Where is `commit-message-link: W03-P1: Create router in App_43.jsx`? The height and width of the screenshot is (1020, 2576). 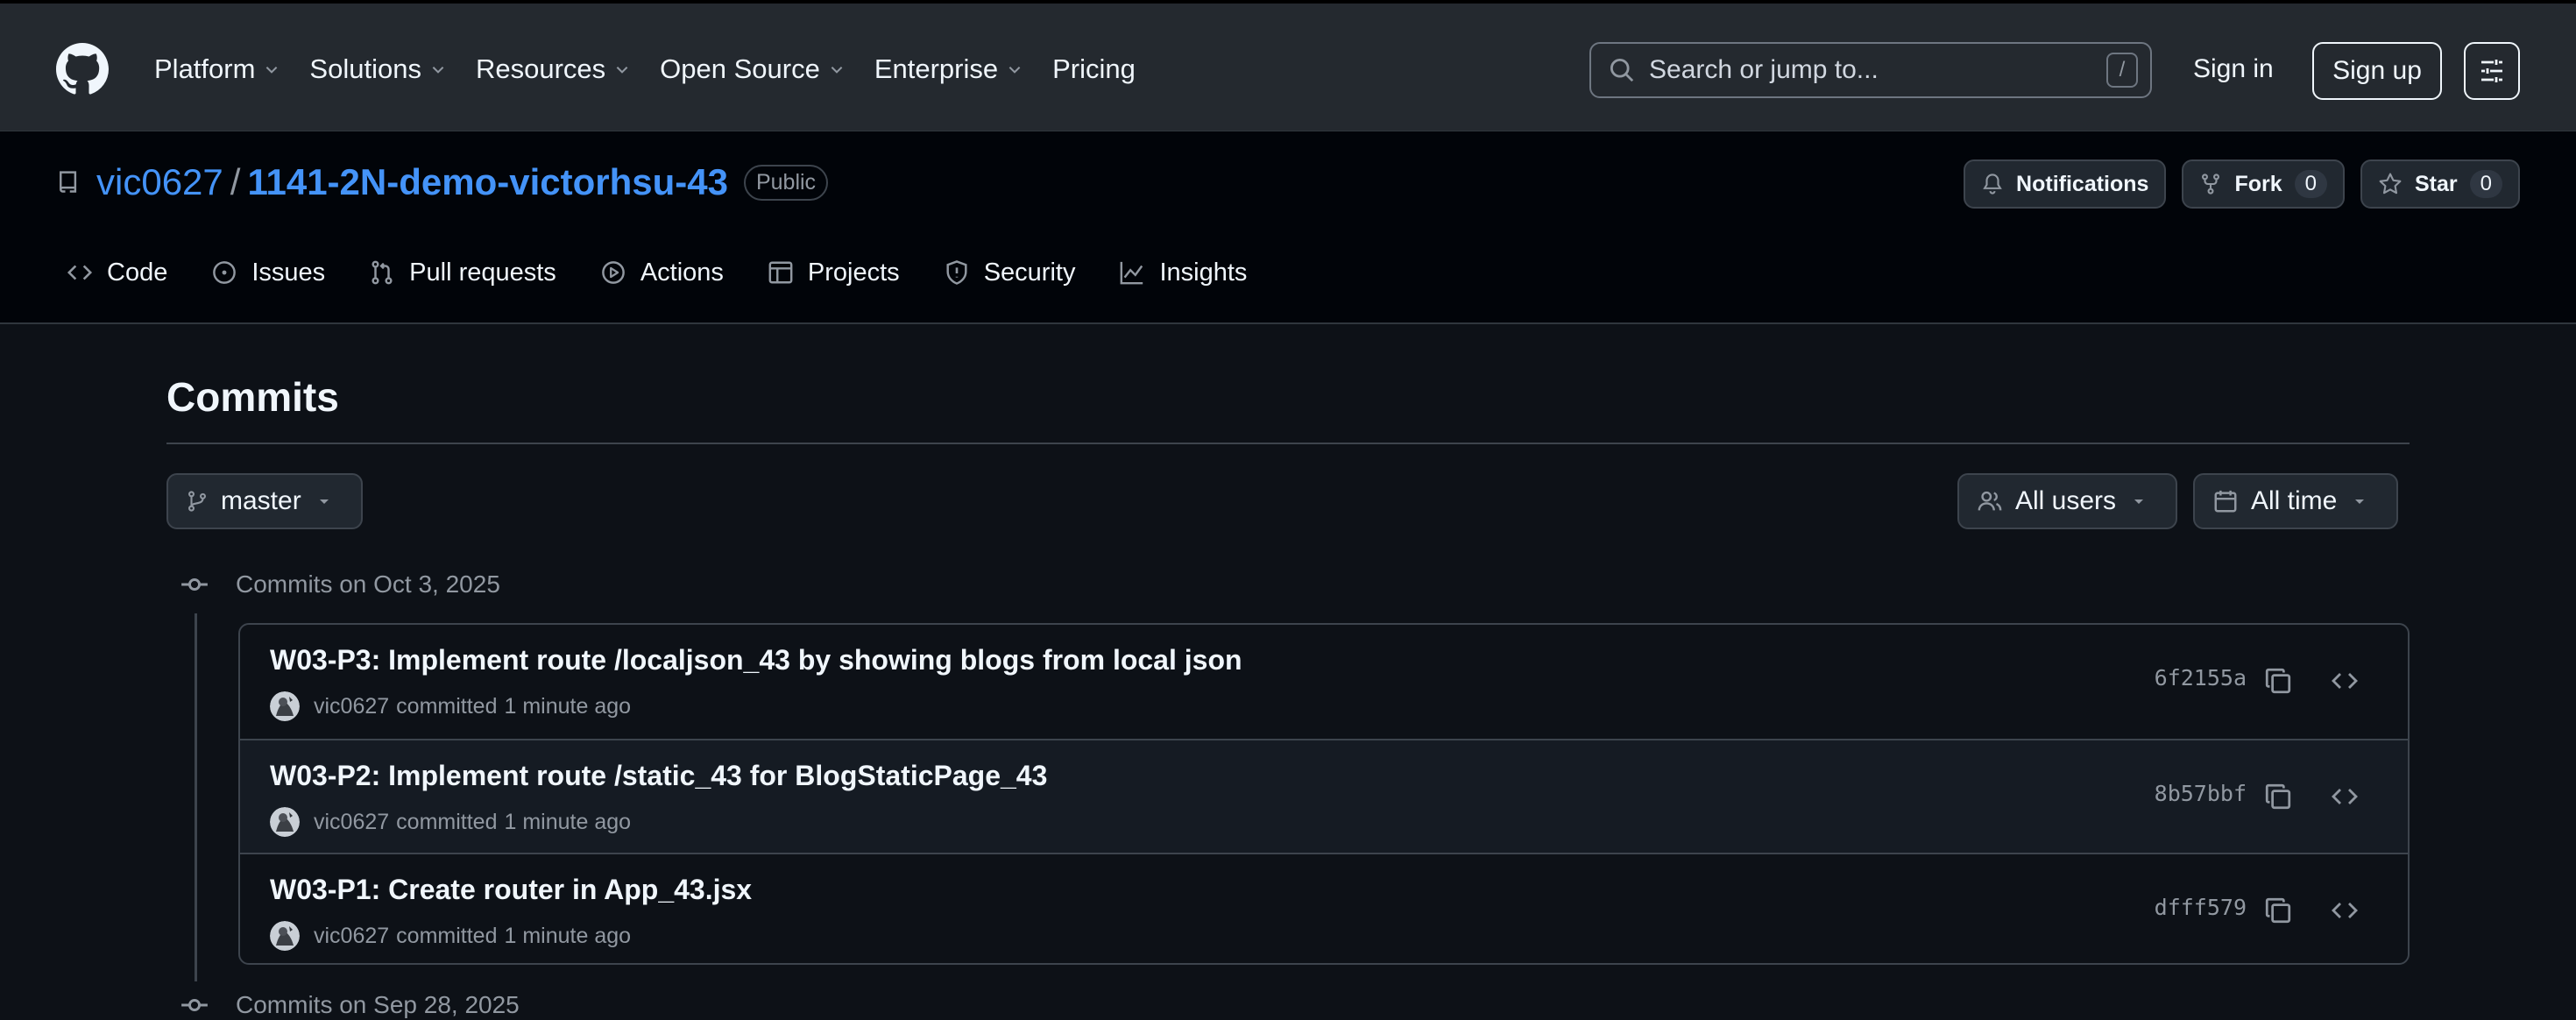 commit-message-link: W03-P1: Create router in App_43.jsx is located at coordinates (511, 890).